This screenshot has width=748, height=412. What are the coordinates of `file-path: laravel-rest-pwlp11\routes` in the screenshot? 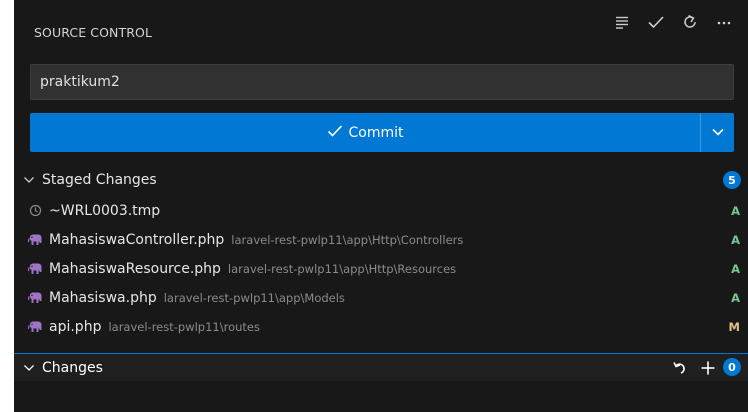 It's located at (184, 326).